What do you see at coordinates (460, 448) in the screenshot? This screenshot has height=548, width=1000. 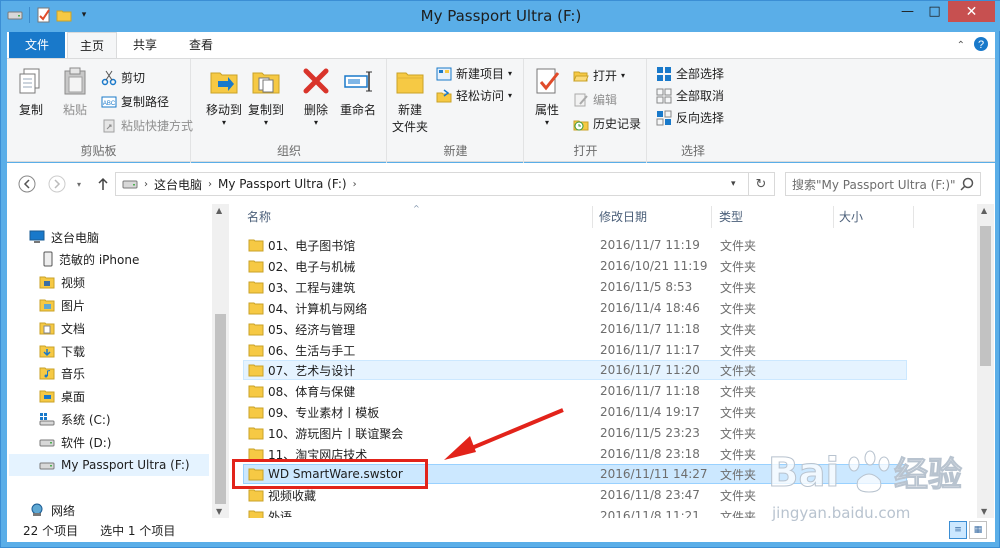 I see `annotation-arrow-head` at bounding box center [460, 448].